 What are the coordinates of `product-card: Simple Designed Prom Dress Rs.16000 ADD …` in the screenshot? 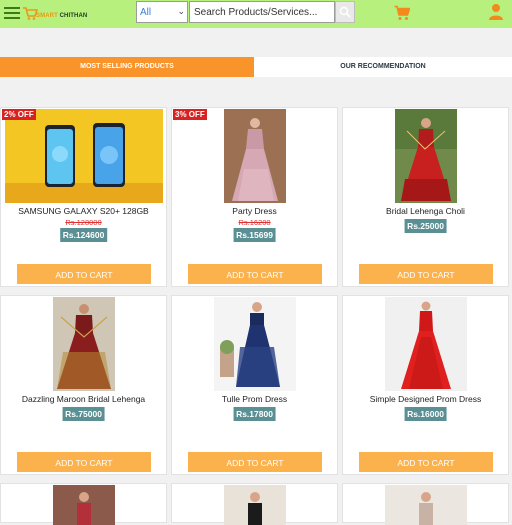 It's located at (425, 385).